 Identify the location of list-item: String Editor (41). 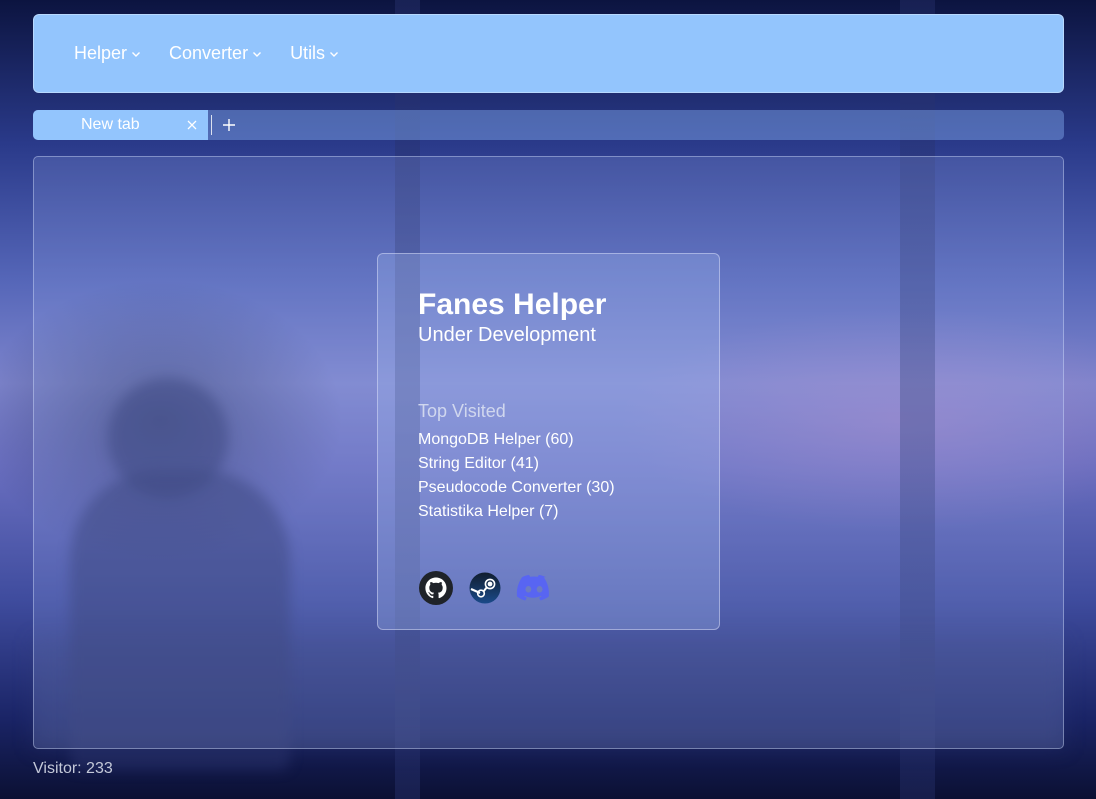
(548, 464).